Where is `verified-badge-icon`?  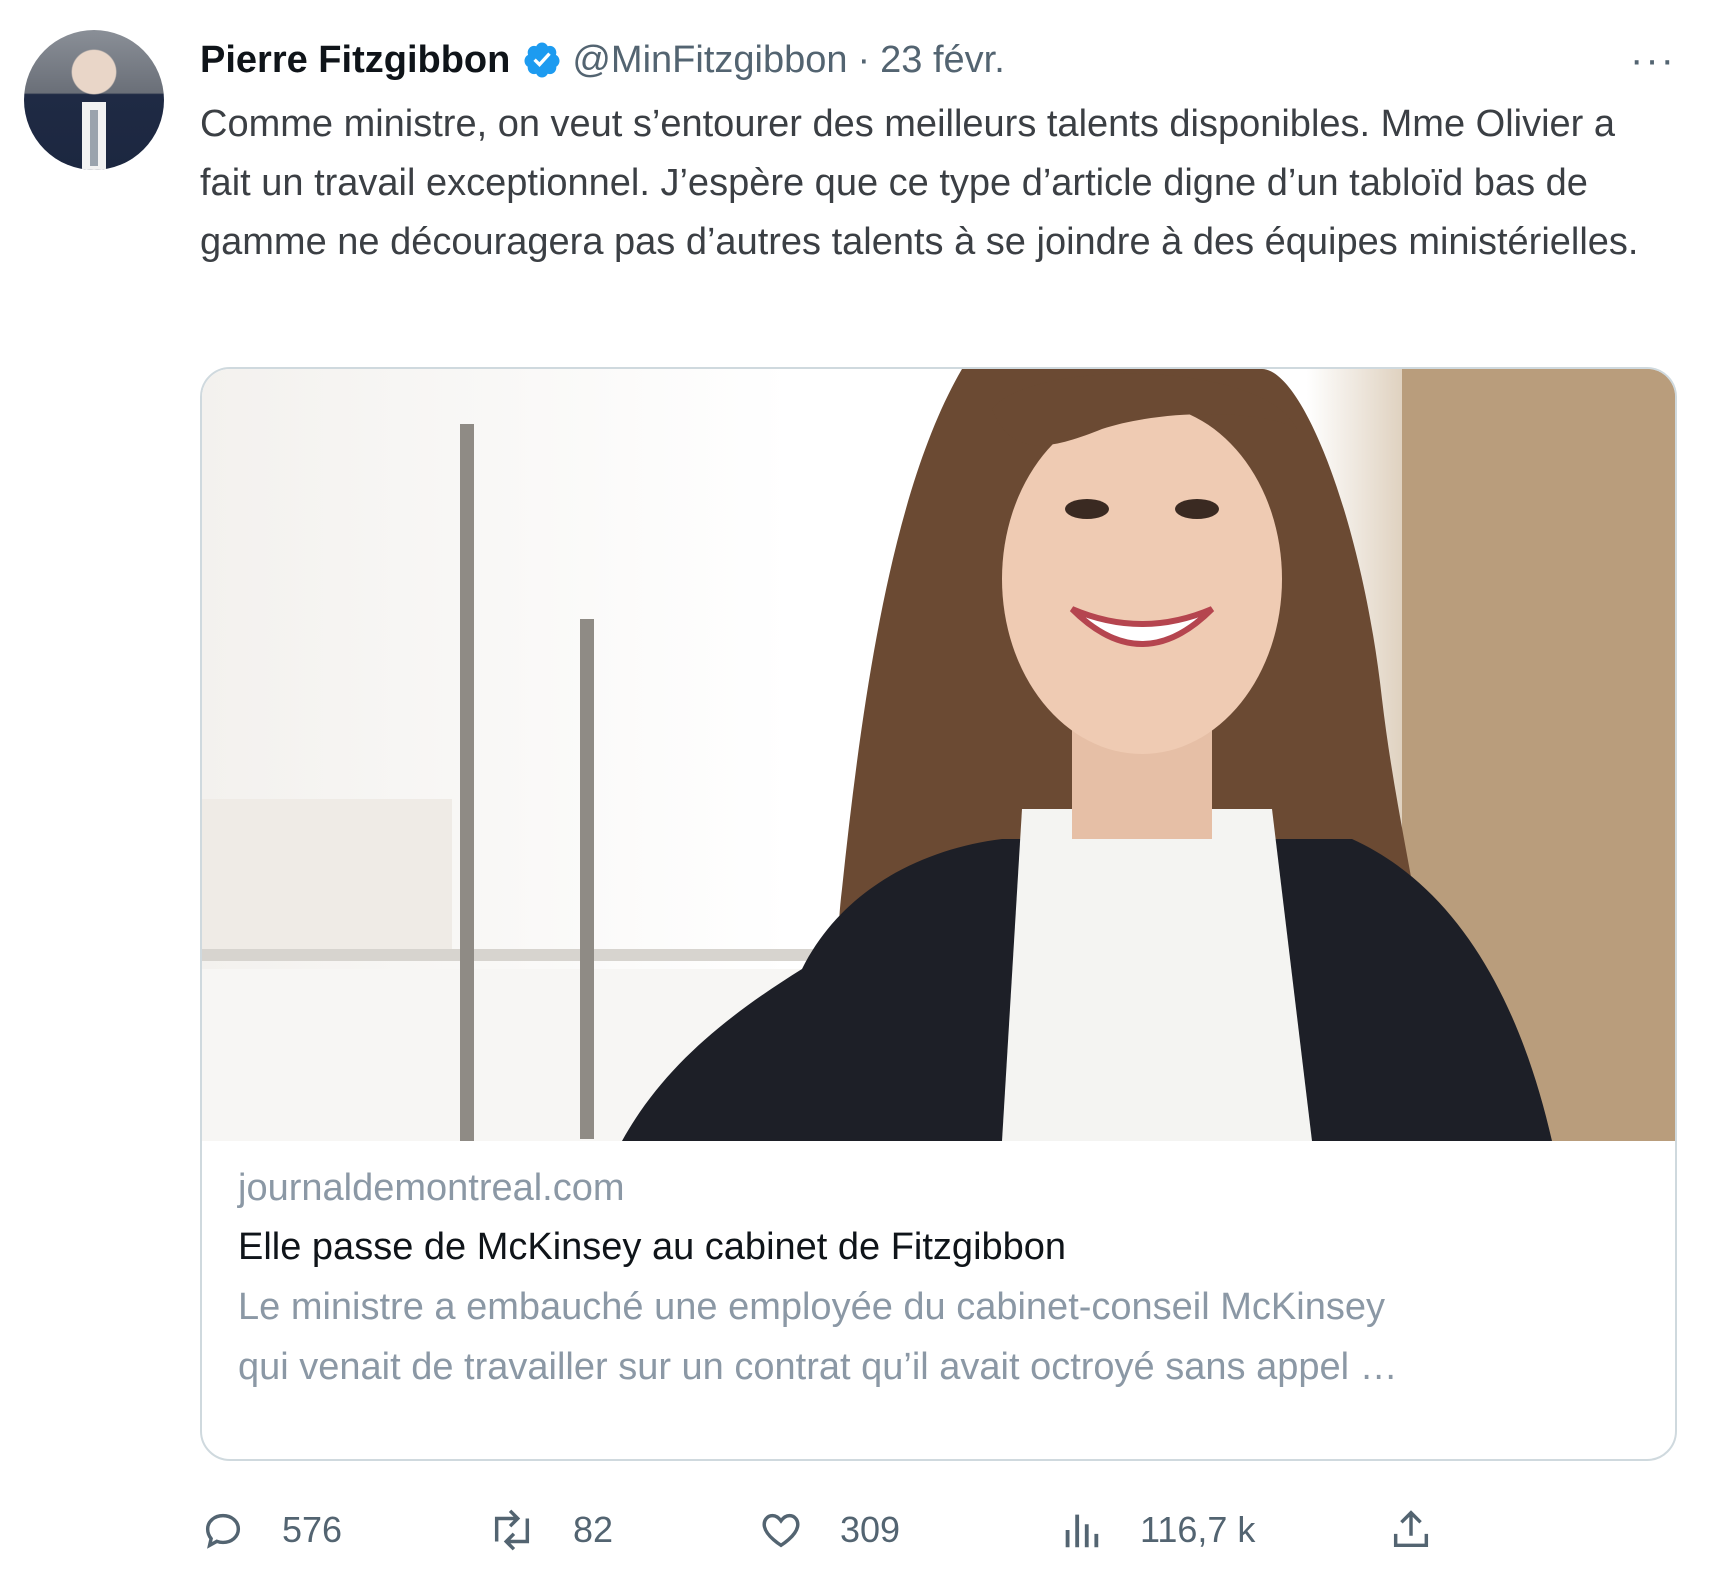
verified-badge-icon is located at coordinates (542, 60).